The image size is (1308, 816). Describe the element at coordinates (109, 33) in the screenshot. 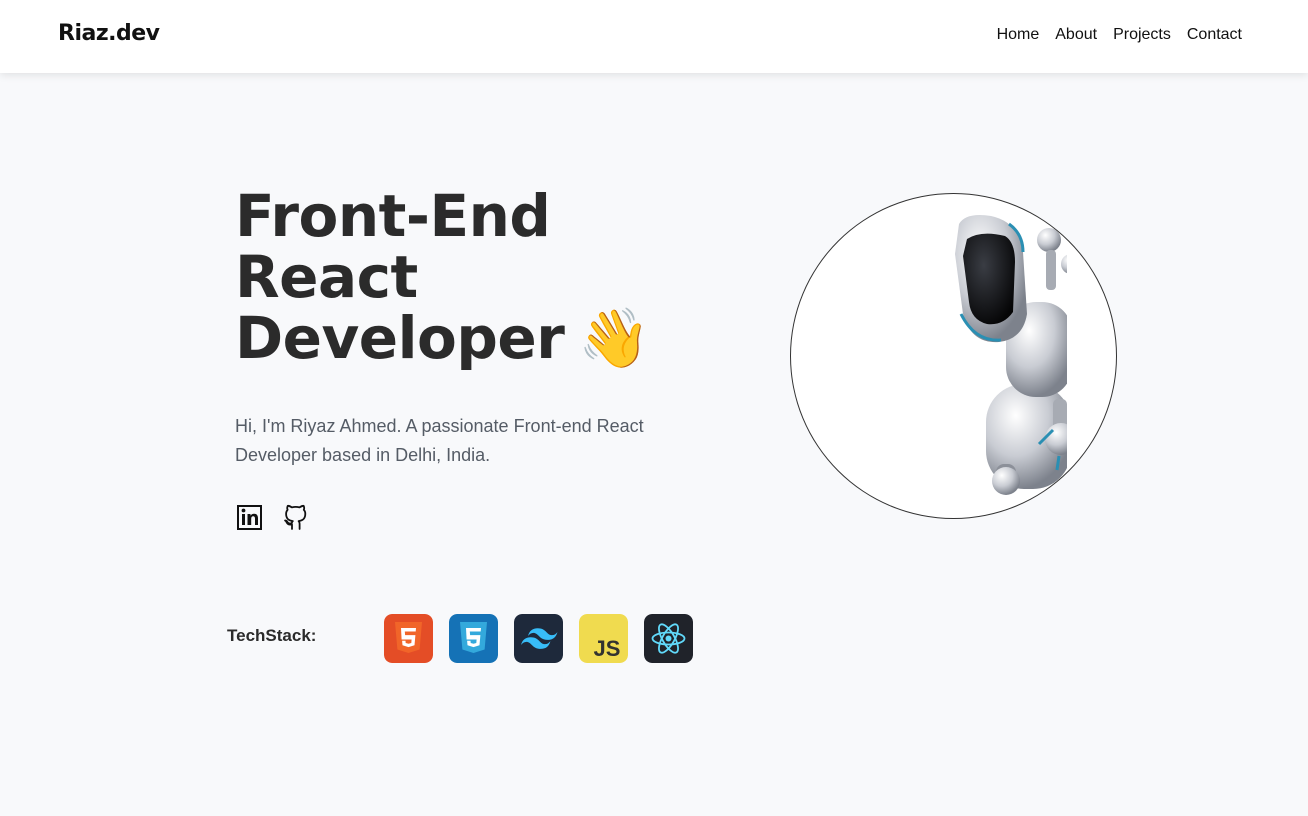

I see `brand-logo: Riaz.dev` at that location.